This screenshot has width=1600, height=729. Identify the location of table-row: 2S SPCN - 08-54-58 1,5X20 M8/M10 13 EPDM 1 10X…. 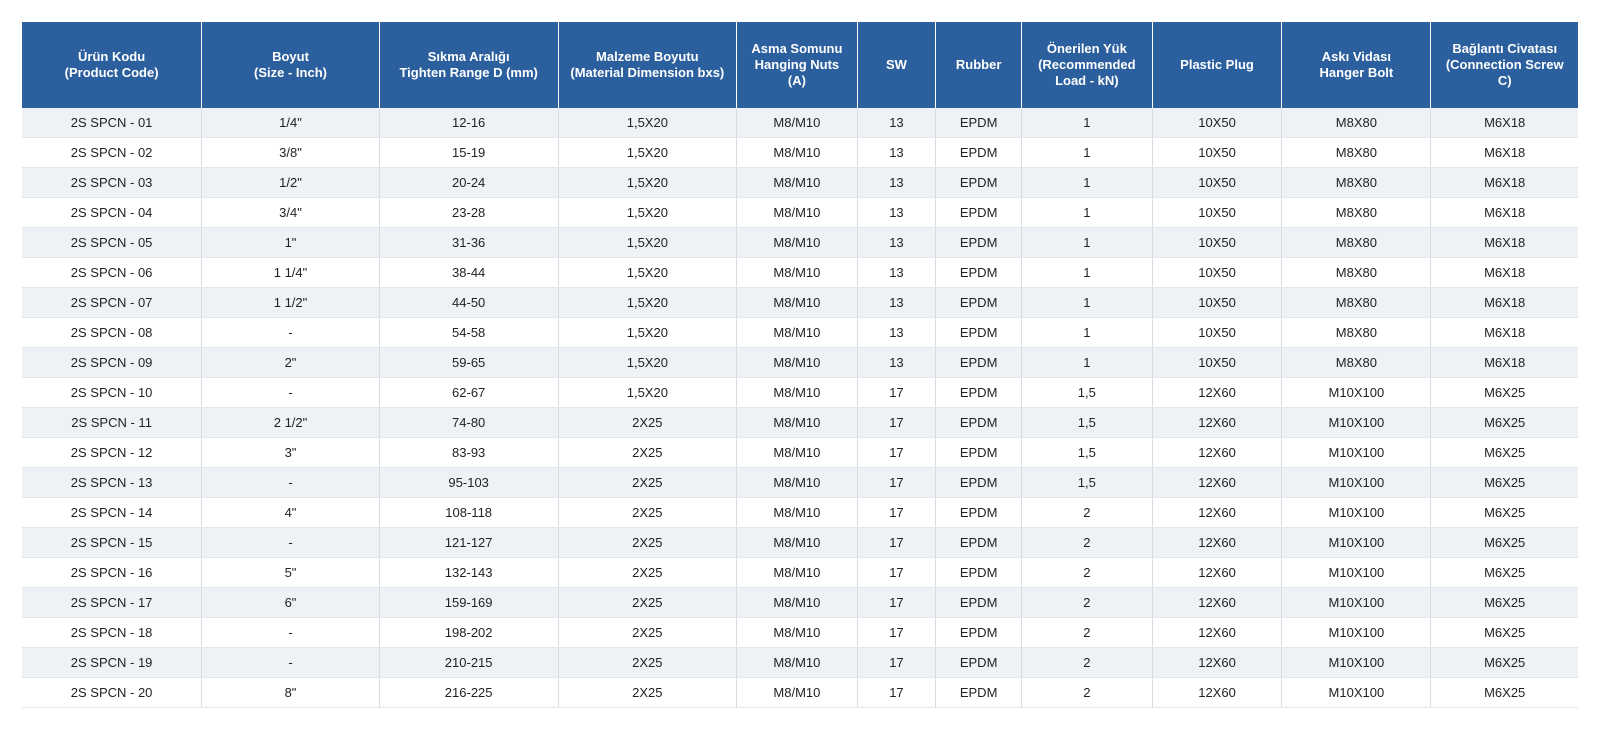
(800, 332).